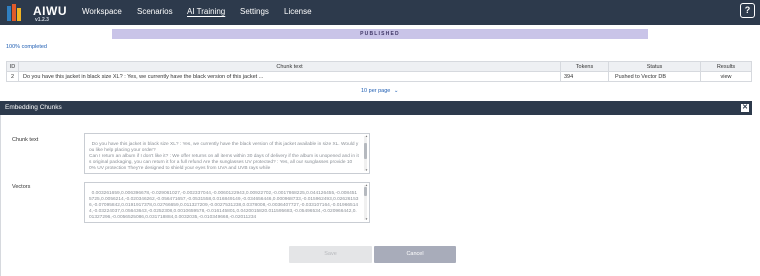  I want to click on logo-icon, so click(14, 12).